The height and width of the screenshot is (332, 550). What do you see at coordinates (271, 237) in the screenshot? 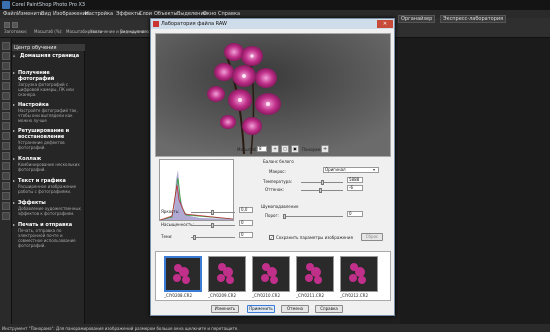
I see `save-params-checkbox: ✓` at bounding box center [271, 237].